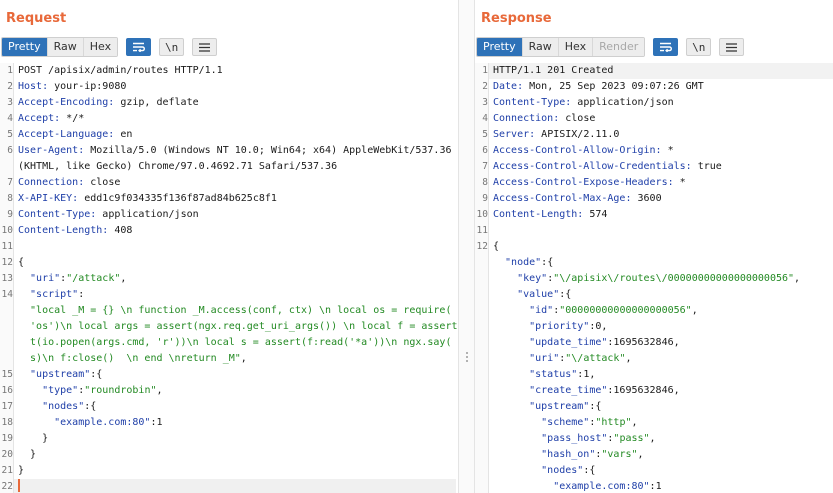 The width and height of the screenshot is (833, 493). What do you see at coordinates (132, 359) in the screenshot?
I see `code-text: s)\n f:close() \n end \nreturn _M",` at bounding box center [132, 359].